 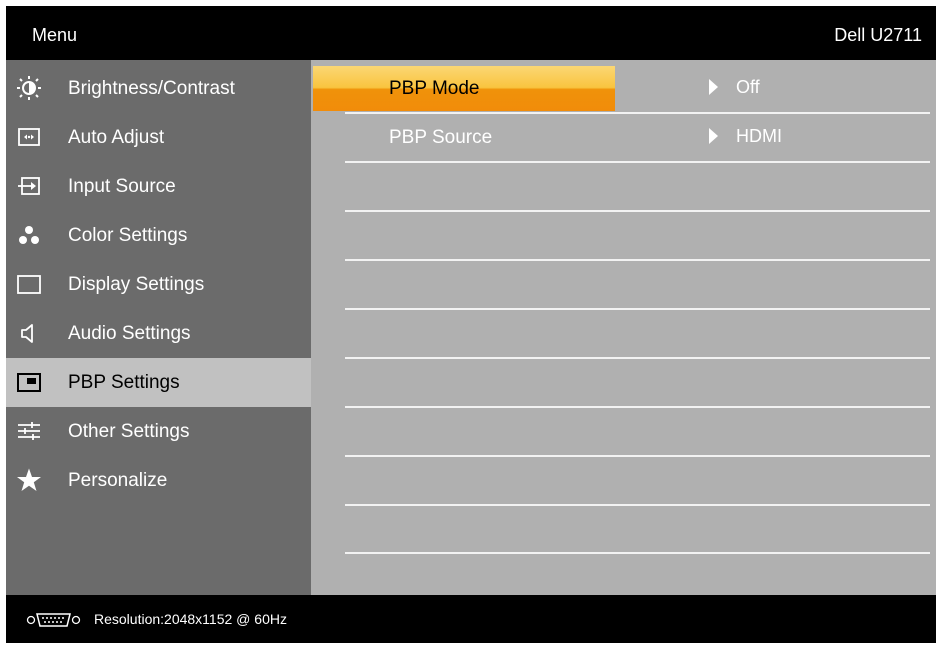 What do you see at coordinates (748, 87) in the screenshot?
I see `option-value: Off` at bounding box center [748, 87].